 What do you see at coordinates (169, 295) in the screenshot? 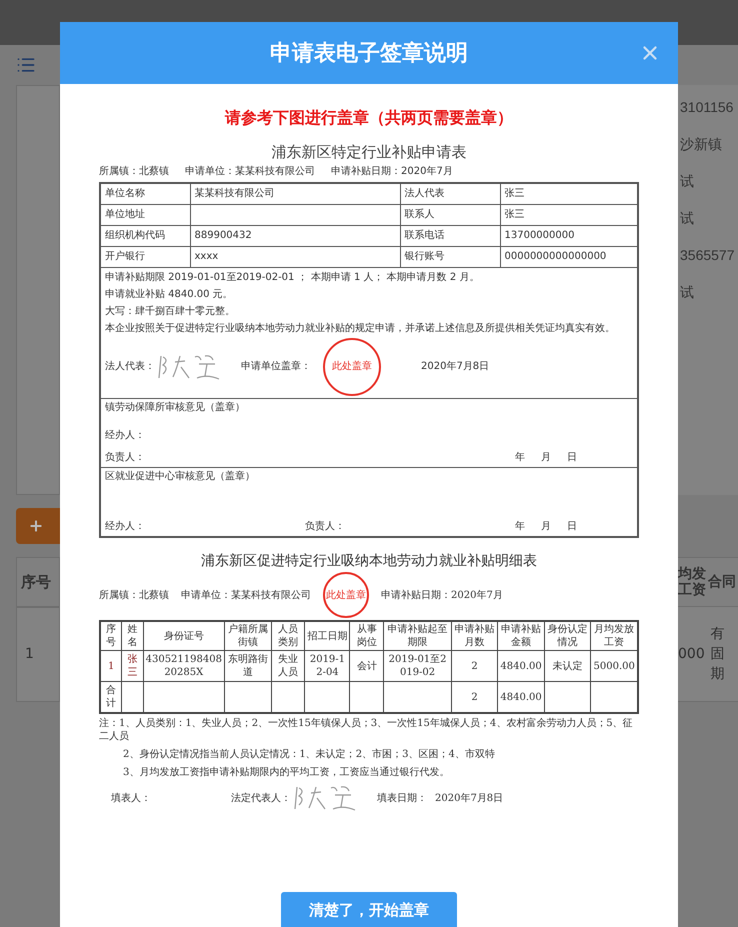
I see `form-detail-text: 申请就业补贴 4840.00 元。` at bounding box center [169, 295].